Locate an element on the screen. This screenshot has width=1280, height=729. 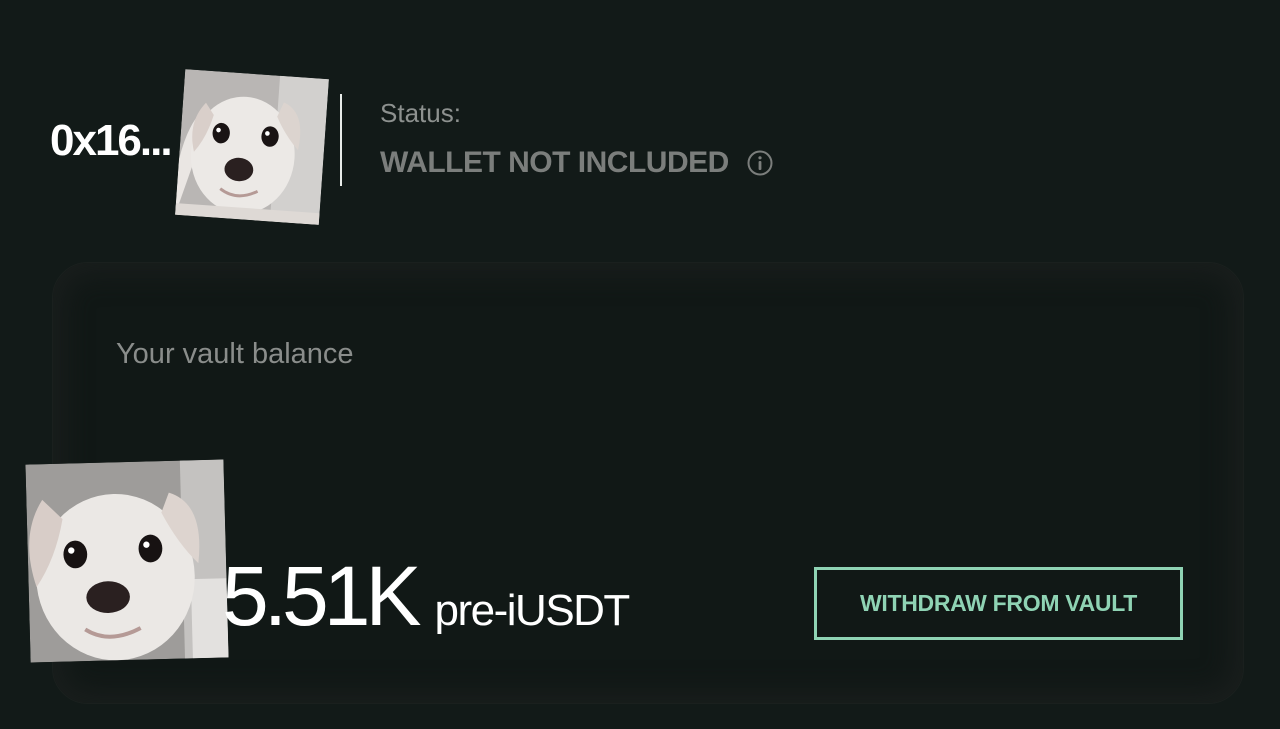
puppy-avatar-image is located at coordinates (252, 147).